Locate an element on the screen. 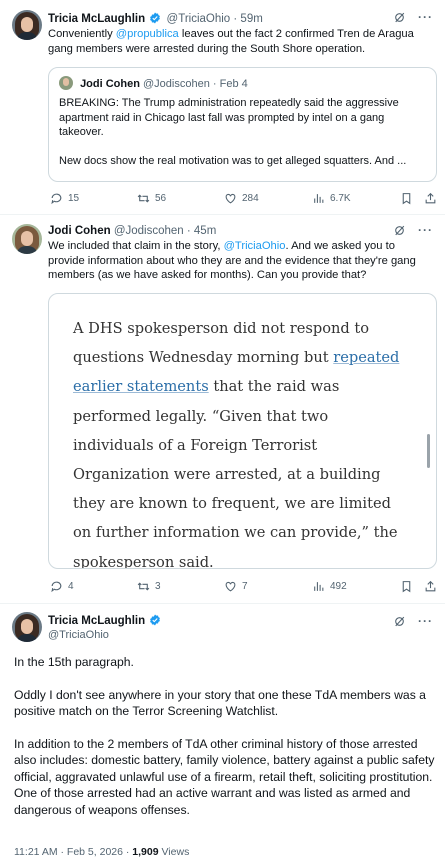 Image resolution: width=445 pixels, height=868 pixels. author-name: Jodi Cohen is located at coordinates (79, 231).